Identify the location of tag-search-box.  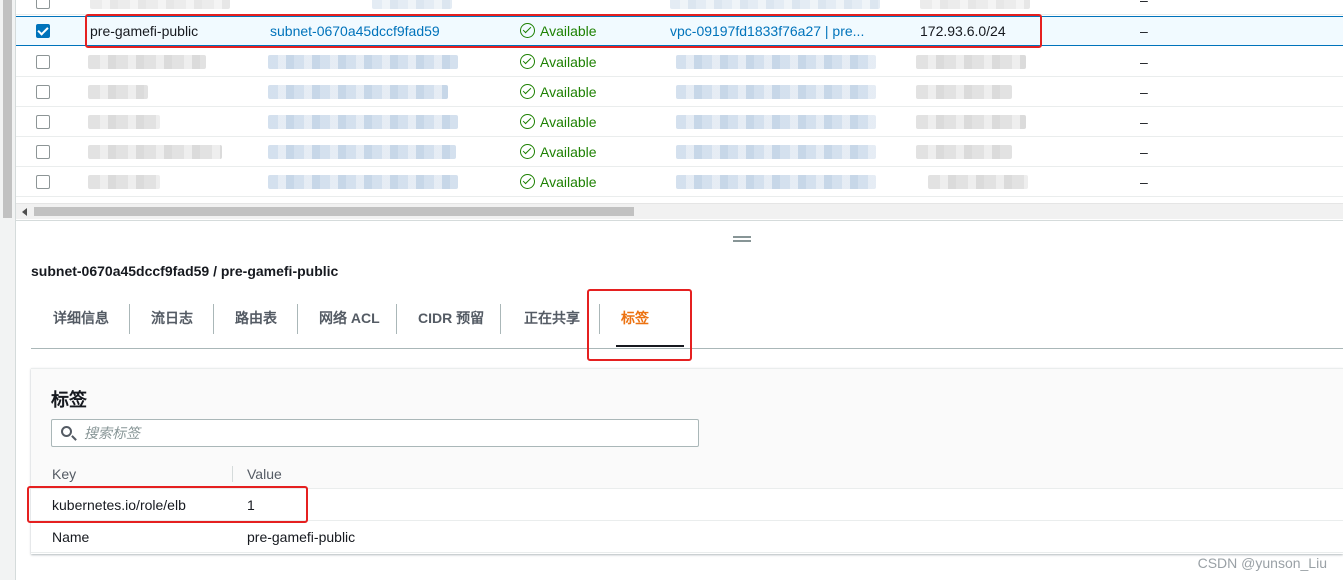
(375, 433).